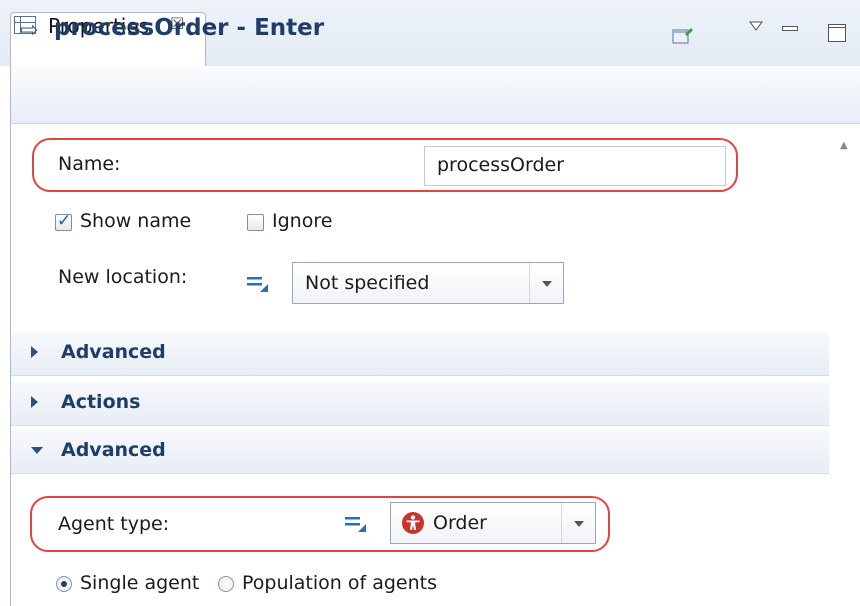  Describe the element at coordinates (844, 145) in the screenshot. I see `scroll-up-arrow: ▲` at that location.